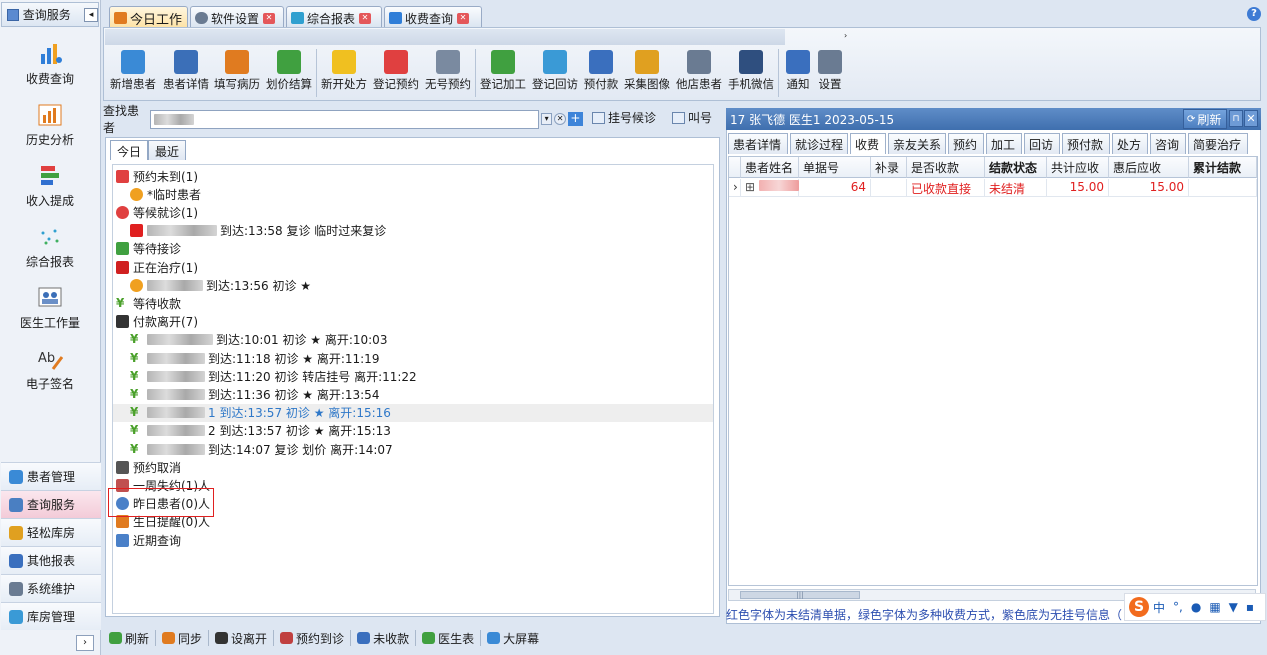 This screenshot has width=1267, height=655. Describe the element at coordinates (413, 431) in the screenshot. I see `tree-patient-node: ¥2 到达:13:57 初诊 ★ 离开:15:13` at that location.